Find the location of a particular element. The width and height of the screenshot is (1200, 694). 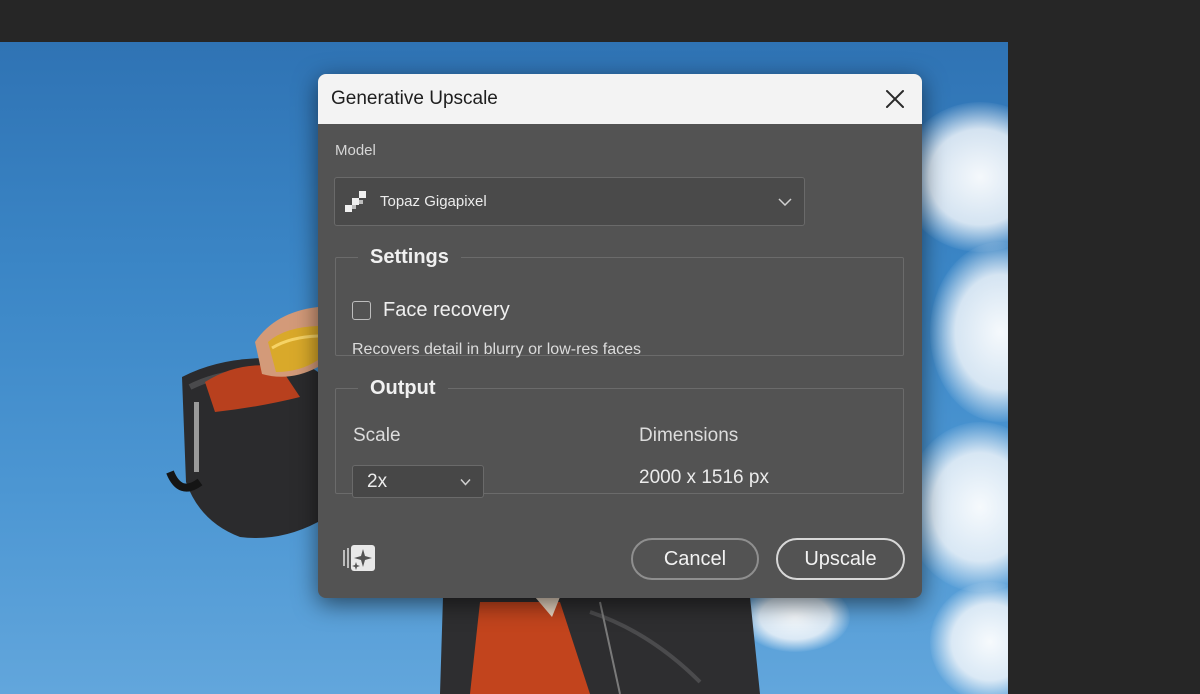

generative-sparkle-icon is located at coordinates (359, 558).